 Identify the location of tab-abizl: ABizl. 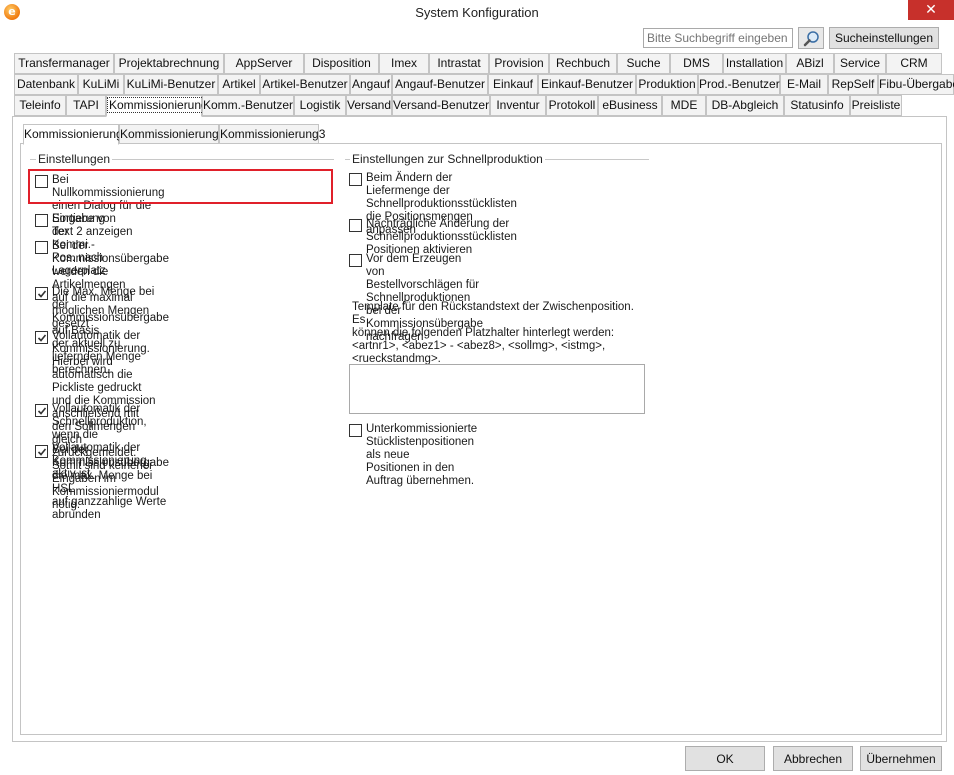
(810, 63).